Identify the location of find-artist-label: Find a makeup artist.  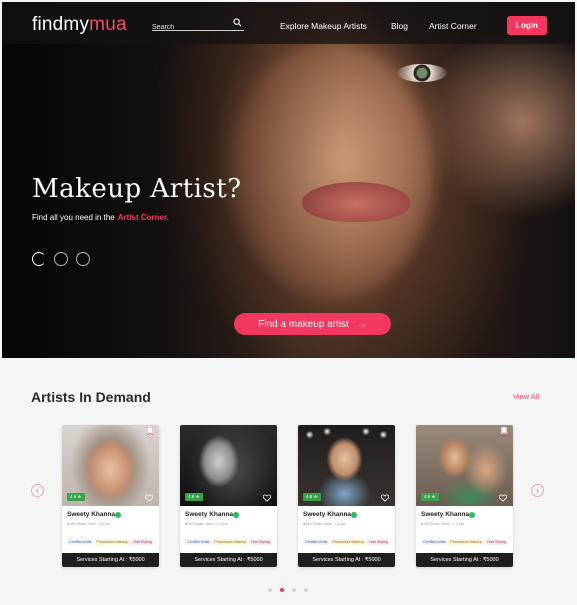
(303, 324).